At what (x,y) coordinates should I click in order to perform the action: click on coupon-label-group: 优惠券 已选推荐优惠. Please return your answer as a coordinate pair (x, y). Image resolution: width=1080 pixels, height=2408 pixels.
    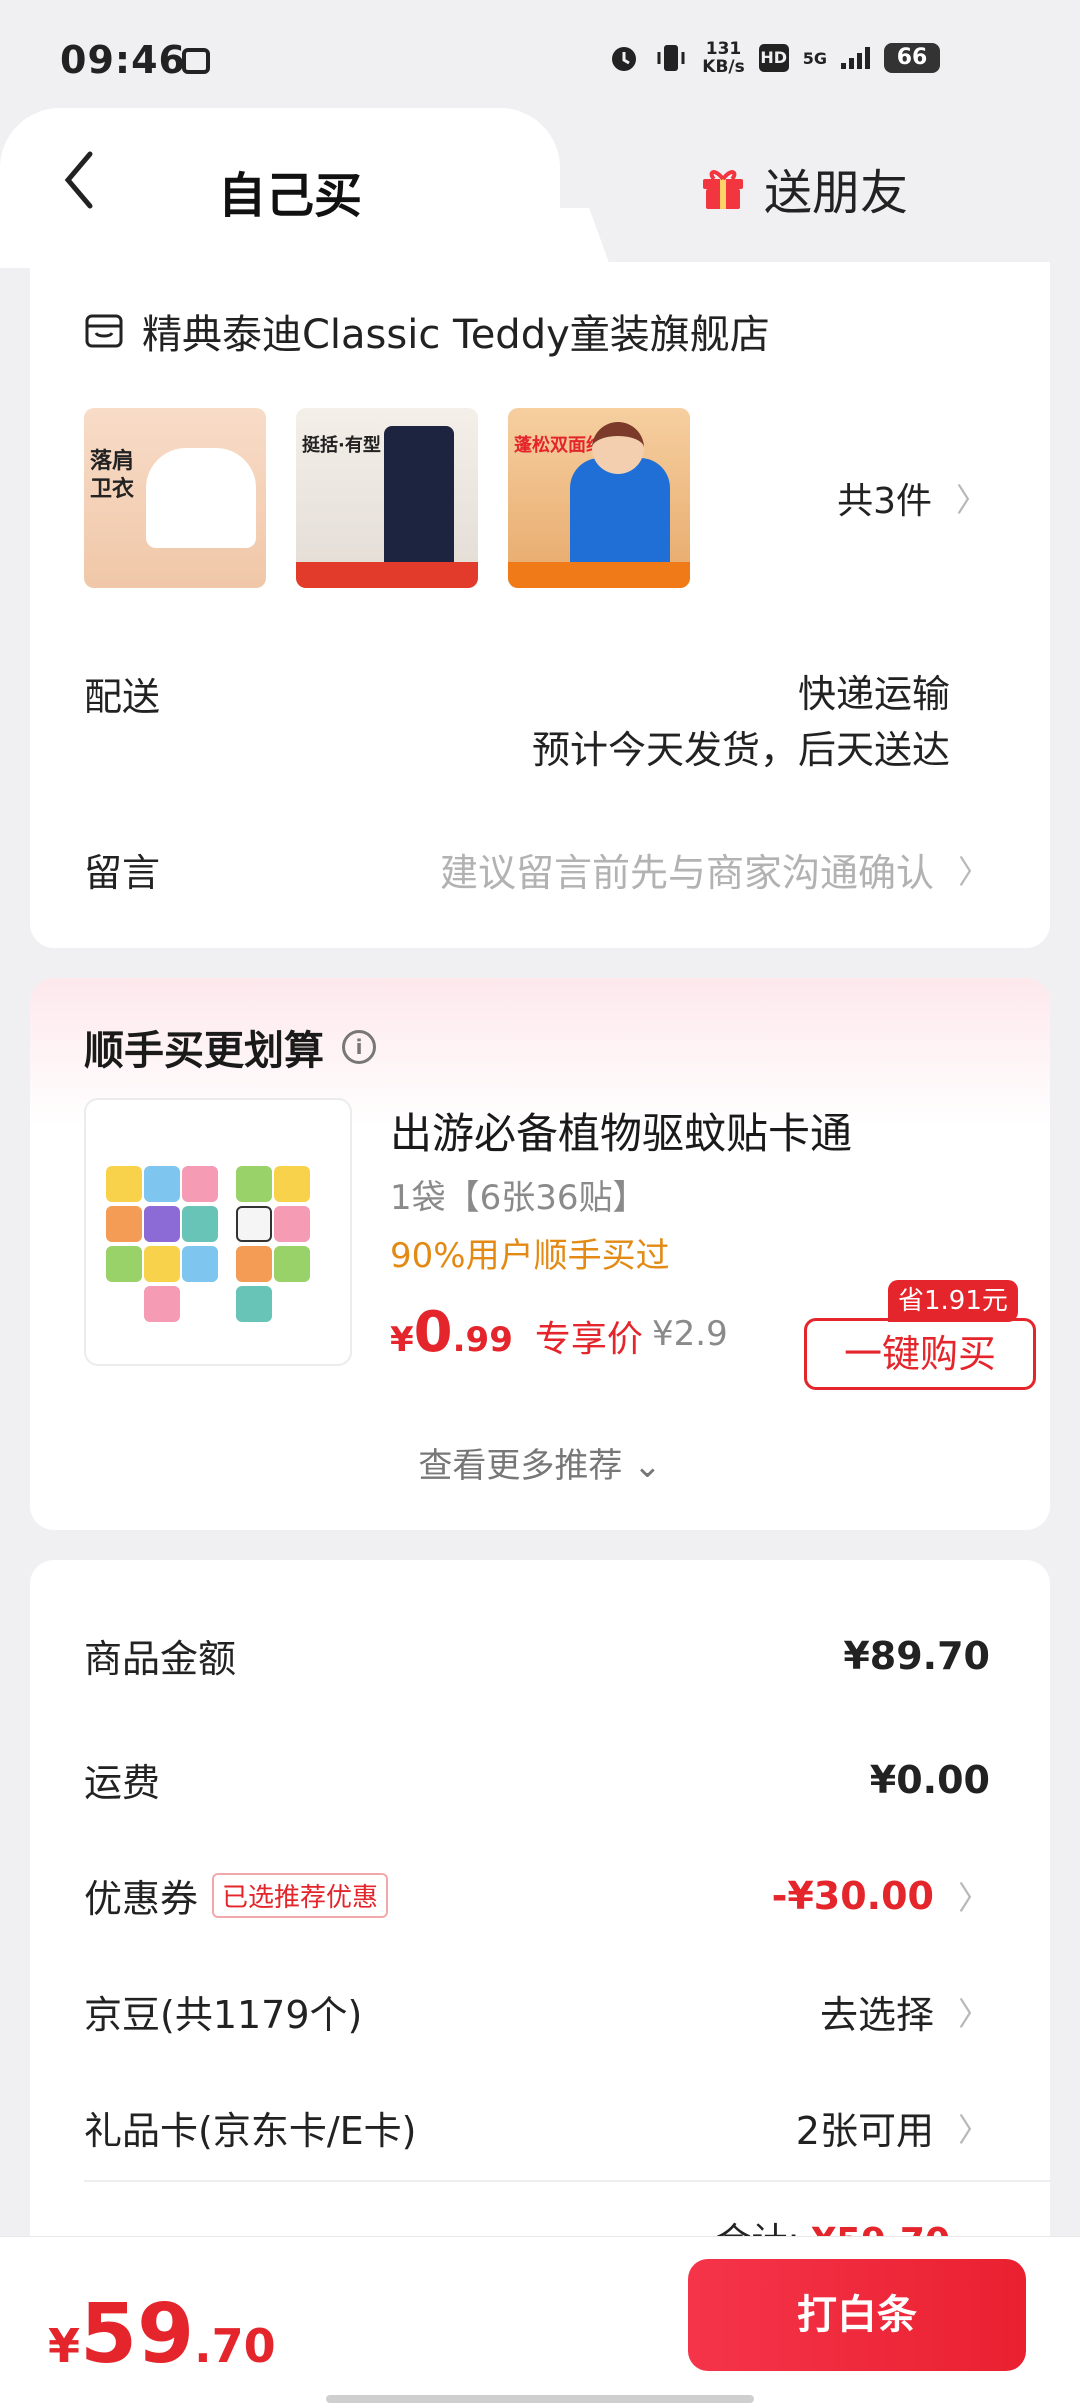
    Looking at the image, I should click on (236, 1895).